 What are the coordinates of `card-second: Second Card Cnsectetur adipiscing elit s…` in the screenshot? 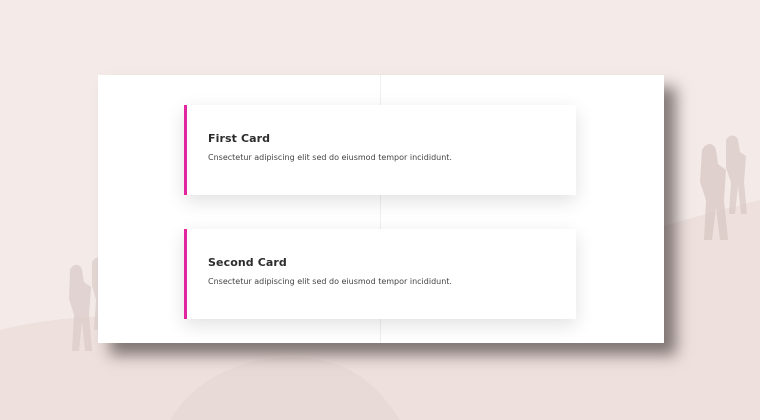 It's located at (380, 274).